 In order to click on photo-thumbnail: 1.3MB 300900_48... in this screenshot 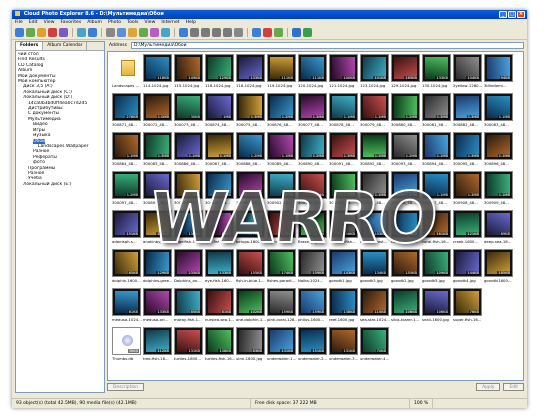, I will do `click(219, 190)`.